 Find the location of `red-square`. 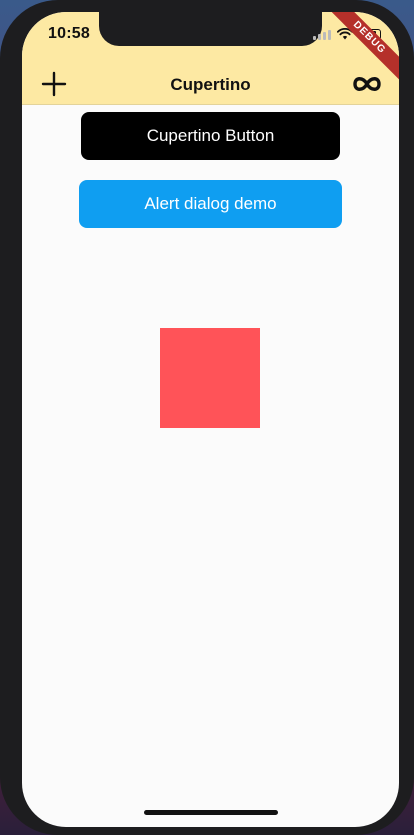

red-square is located at coordinates (210, 378).